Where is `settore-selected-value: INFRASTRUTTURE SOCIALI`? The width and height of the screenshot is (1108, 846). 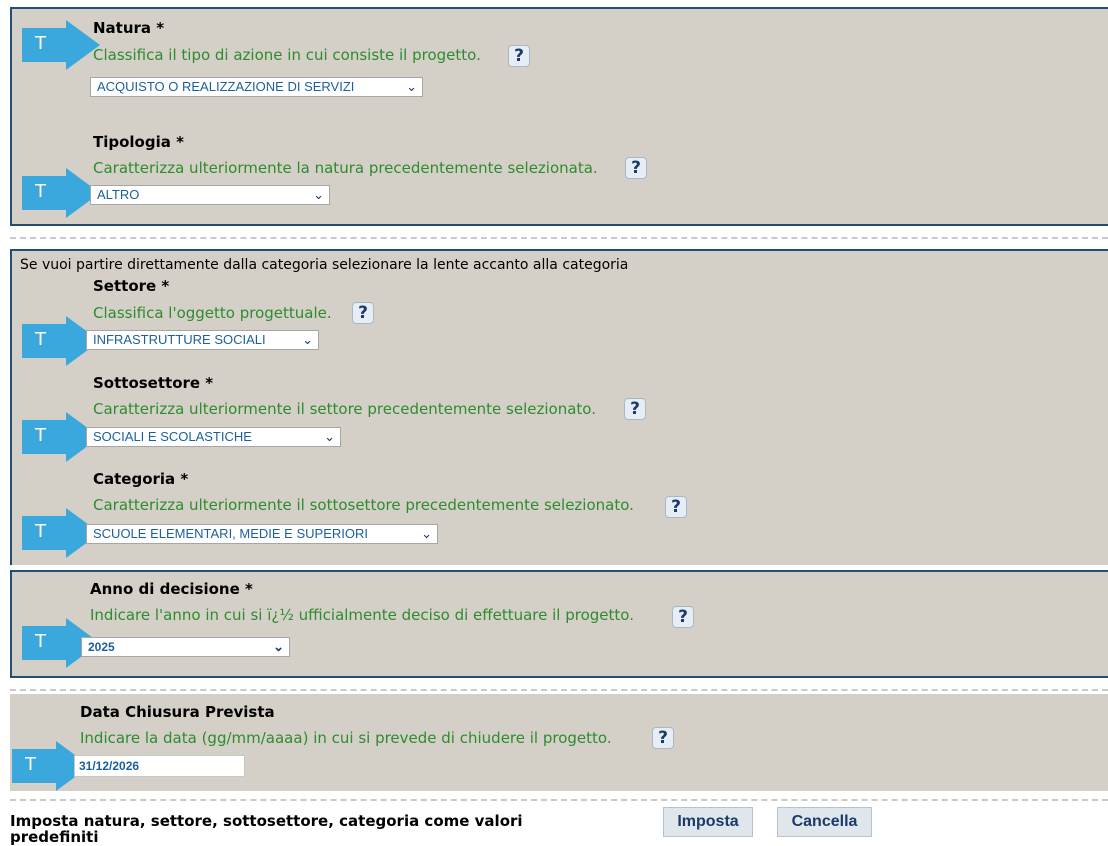
settore-selected-value: INFRASTRUTTURE SOCIALI is located at coordinates (179, 339).